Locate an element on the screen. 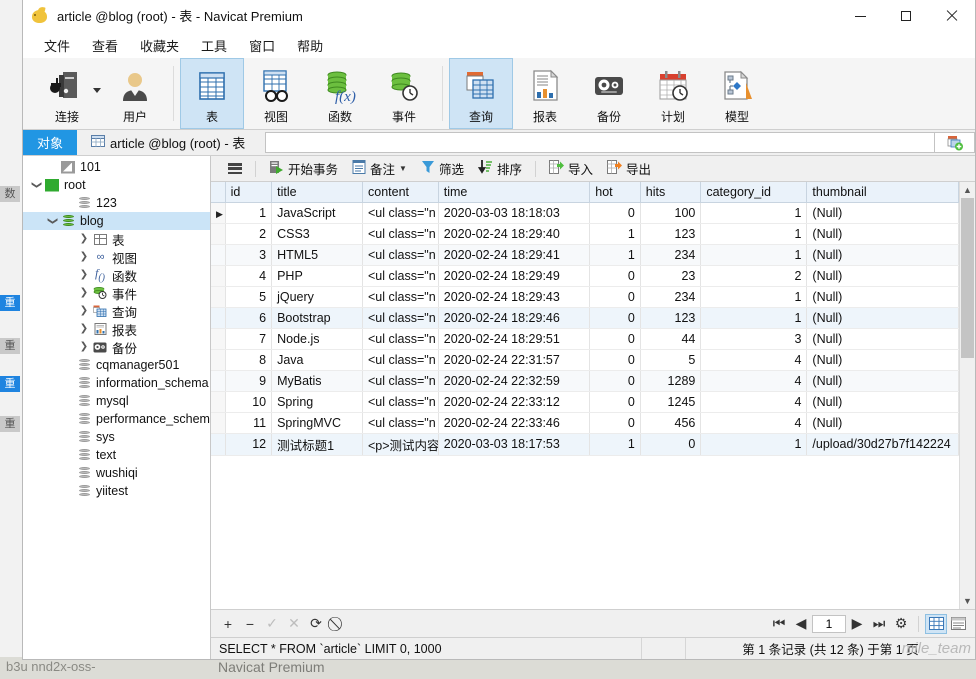 This screenshot has width=976, height=679. ribbon-event-button: 事件 is located at coordinates (404, 93).